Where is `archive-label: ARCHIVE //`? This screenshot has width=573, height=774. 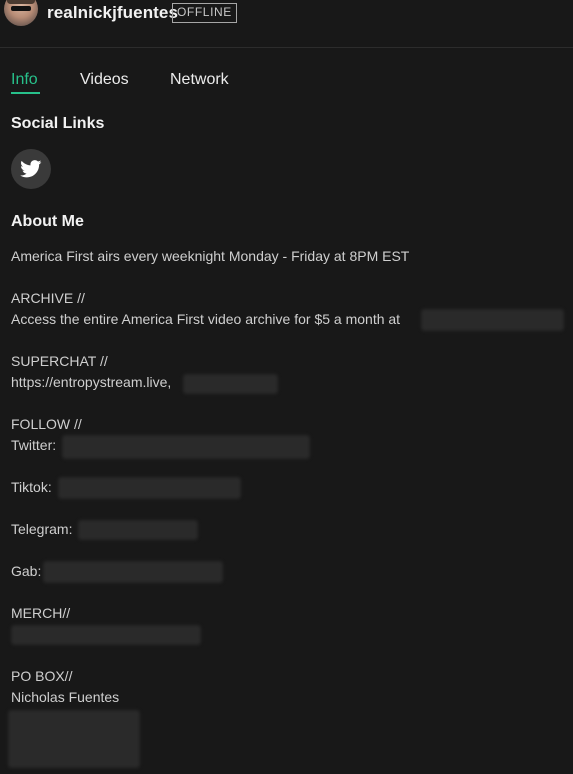
archive-label: ARCHIVE // is located at coordinates (48, 298).